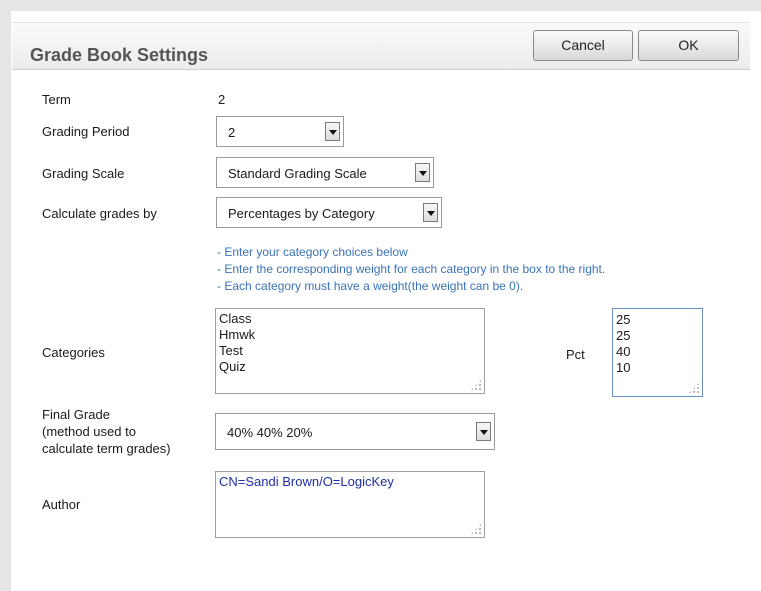 The image size is (761, 591). What do you see at coordinates (232, 132) in the screenshot?
I see `grading-period-value: 2` at bounding box center [232, 132].